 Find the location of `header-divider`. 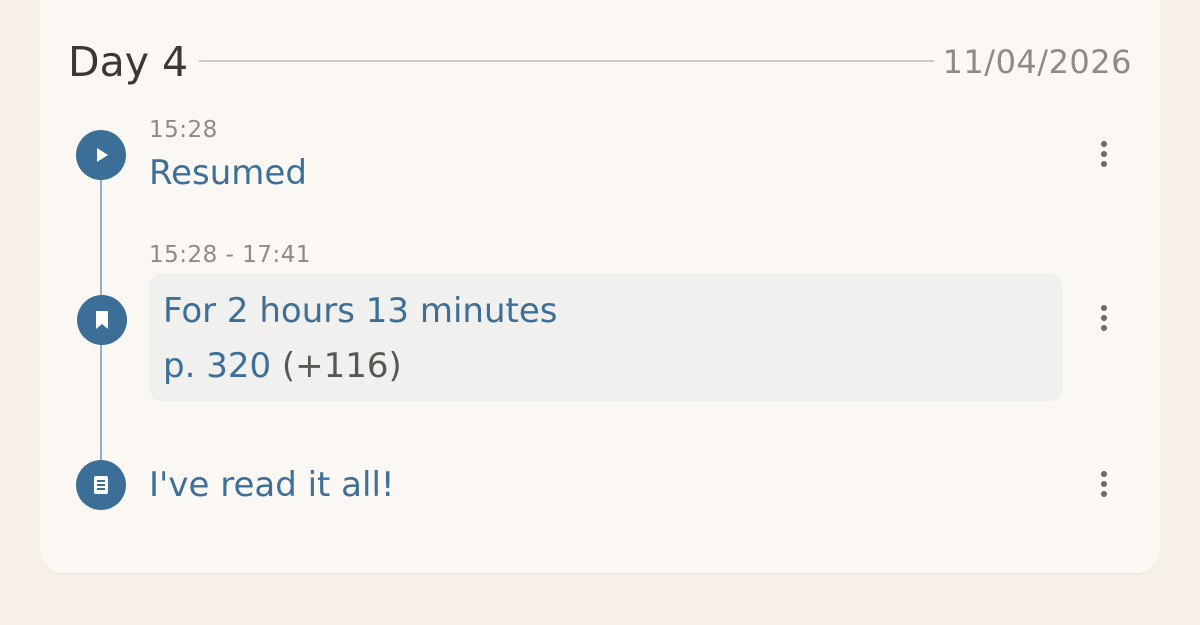

header-divider is located at coordinates (566, 61).